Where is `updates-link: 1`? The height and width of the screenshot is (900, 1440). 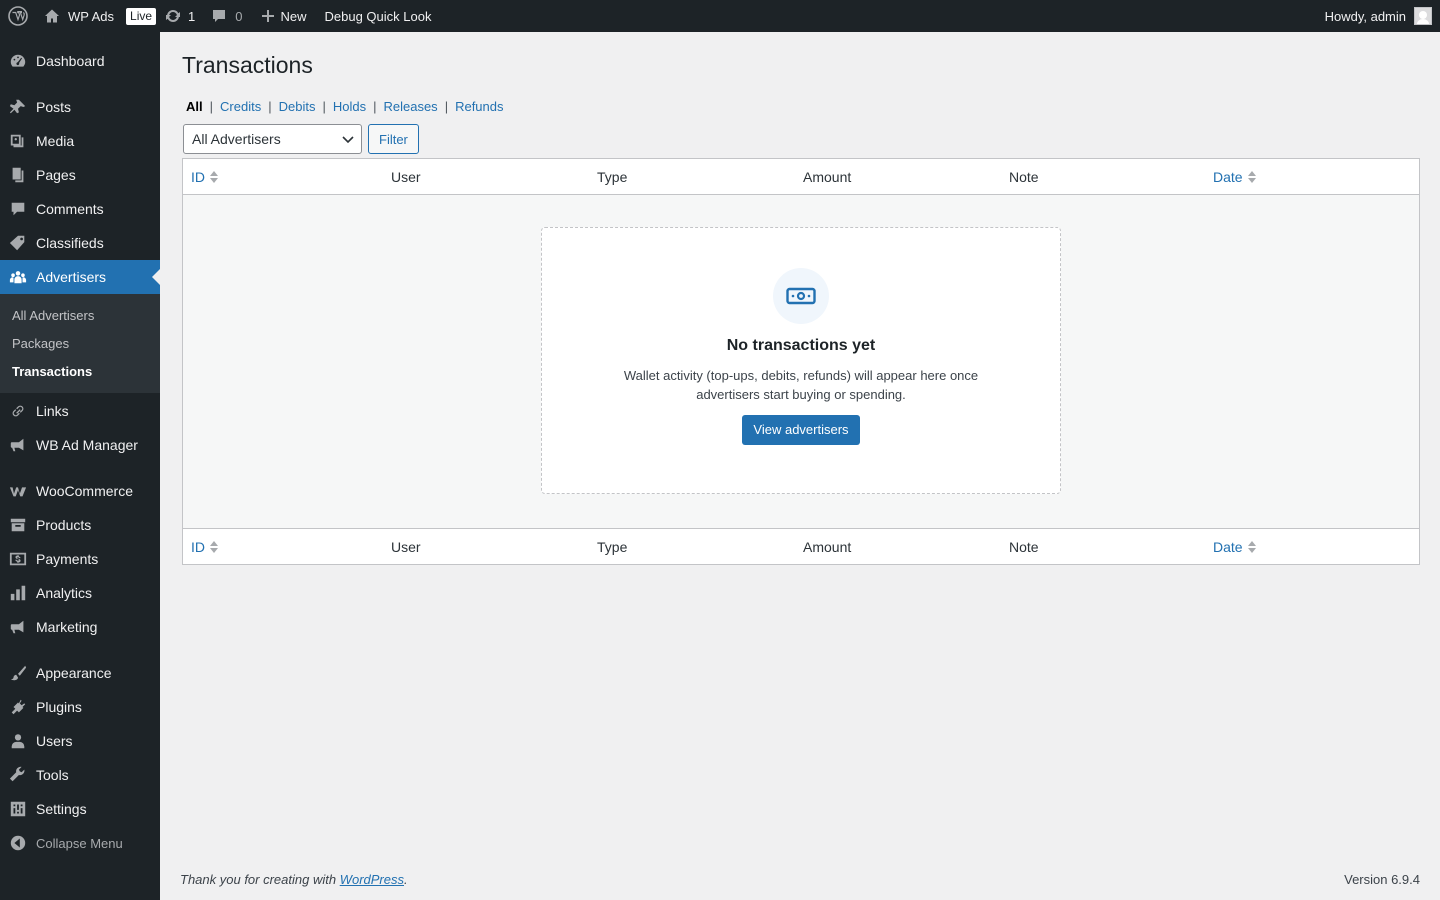
updates-link: 1 is located at coordinates (175, 16).